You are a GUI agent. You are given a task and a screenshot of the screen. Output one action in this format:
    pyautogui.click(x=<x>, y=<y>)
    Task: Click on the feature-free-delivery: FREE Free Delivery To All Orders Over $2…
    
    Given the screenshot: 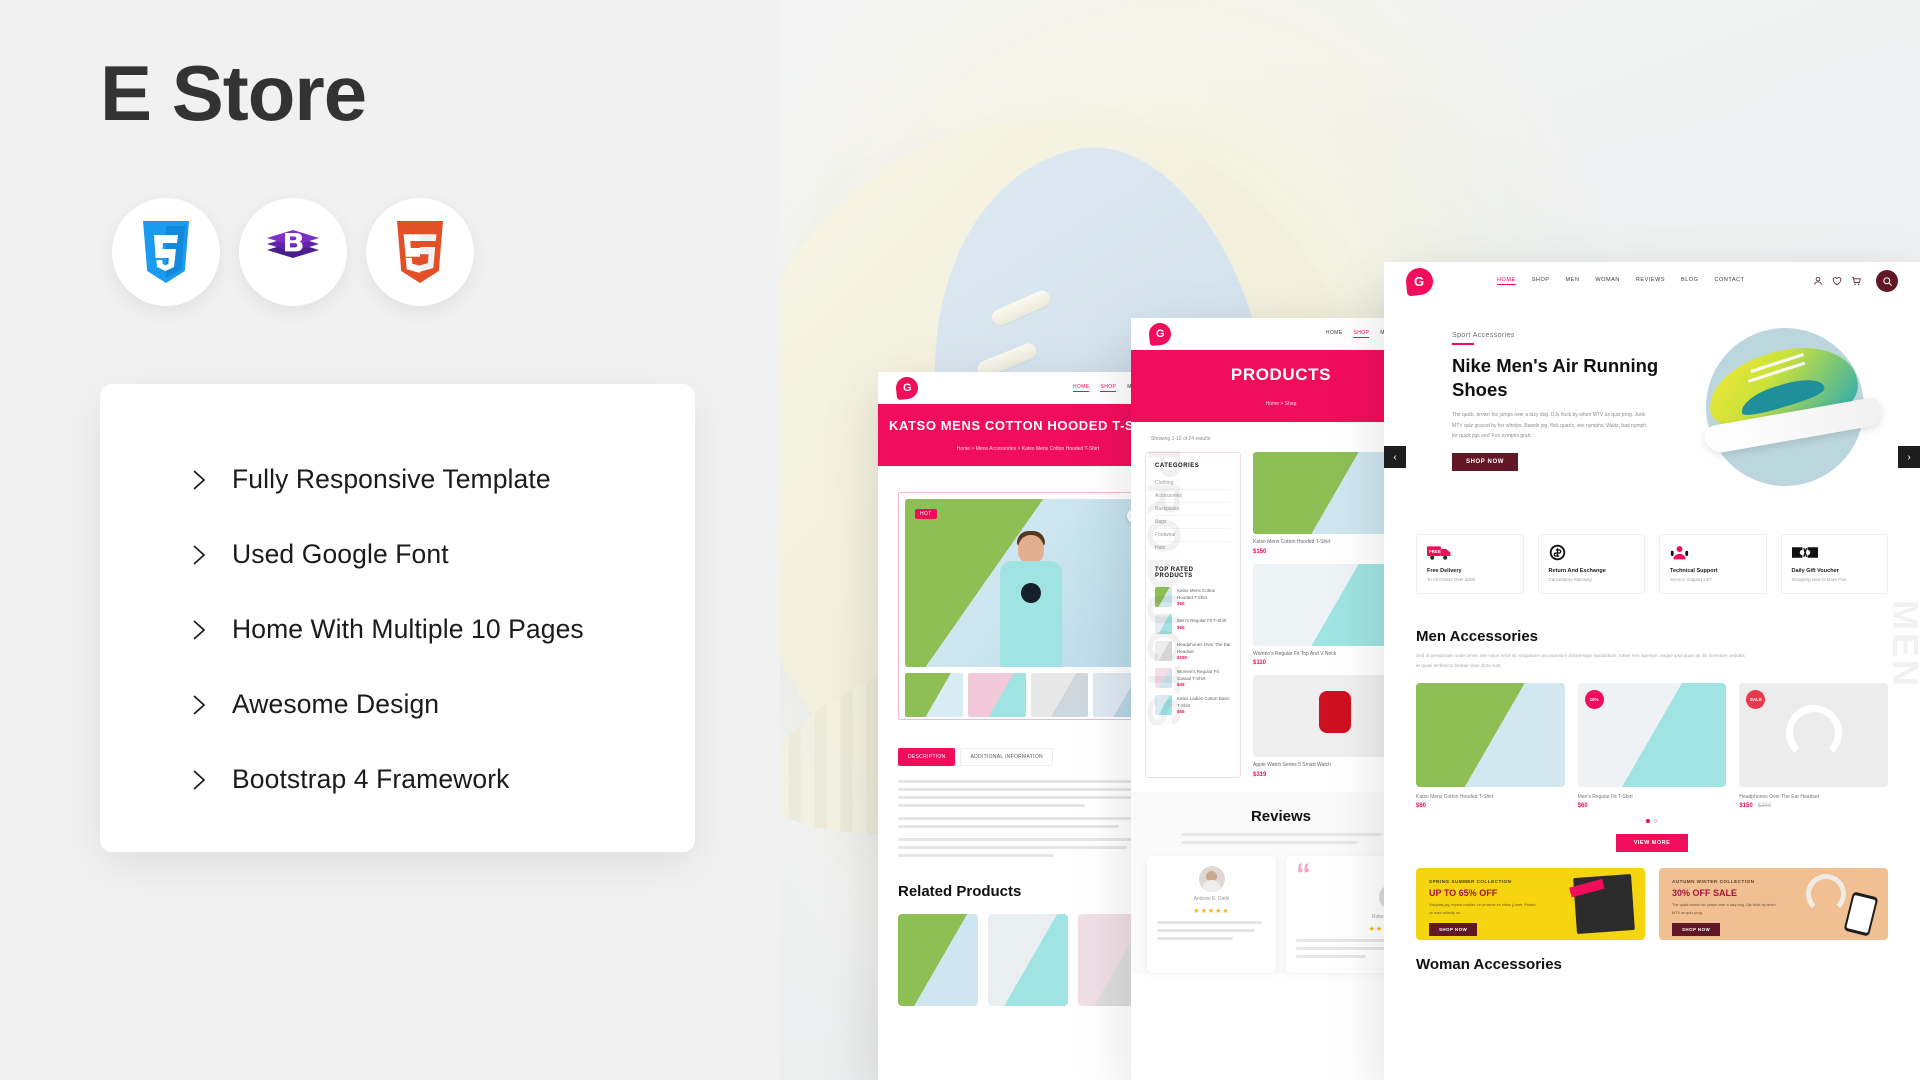 What is the action you would take?
    pyautogui.click(x=1470, y=564)
    